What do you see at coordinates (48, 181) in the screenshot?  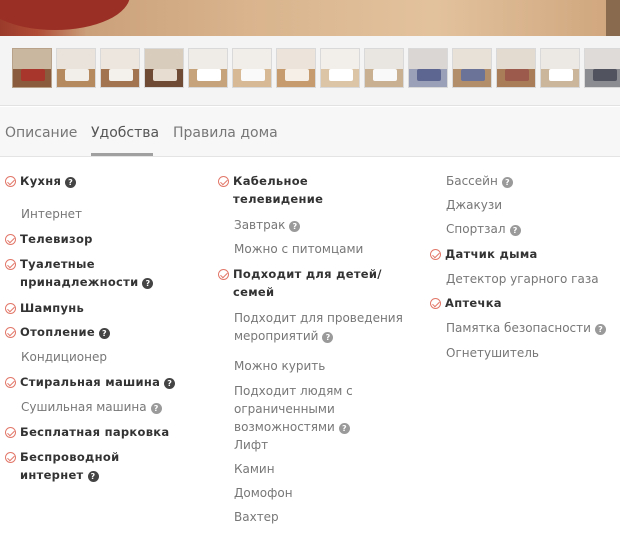 I see `amenity-label: Кухня?` at bounding box center [48, 181].